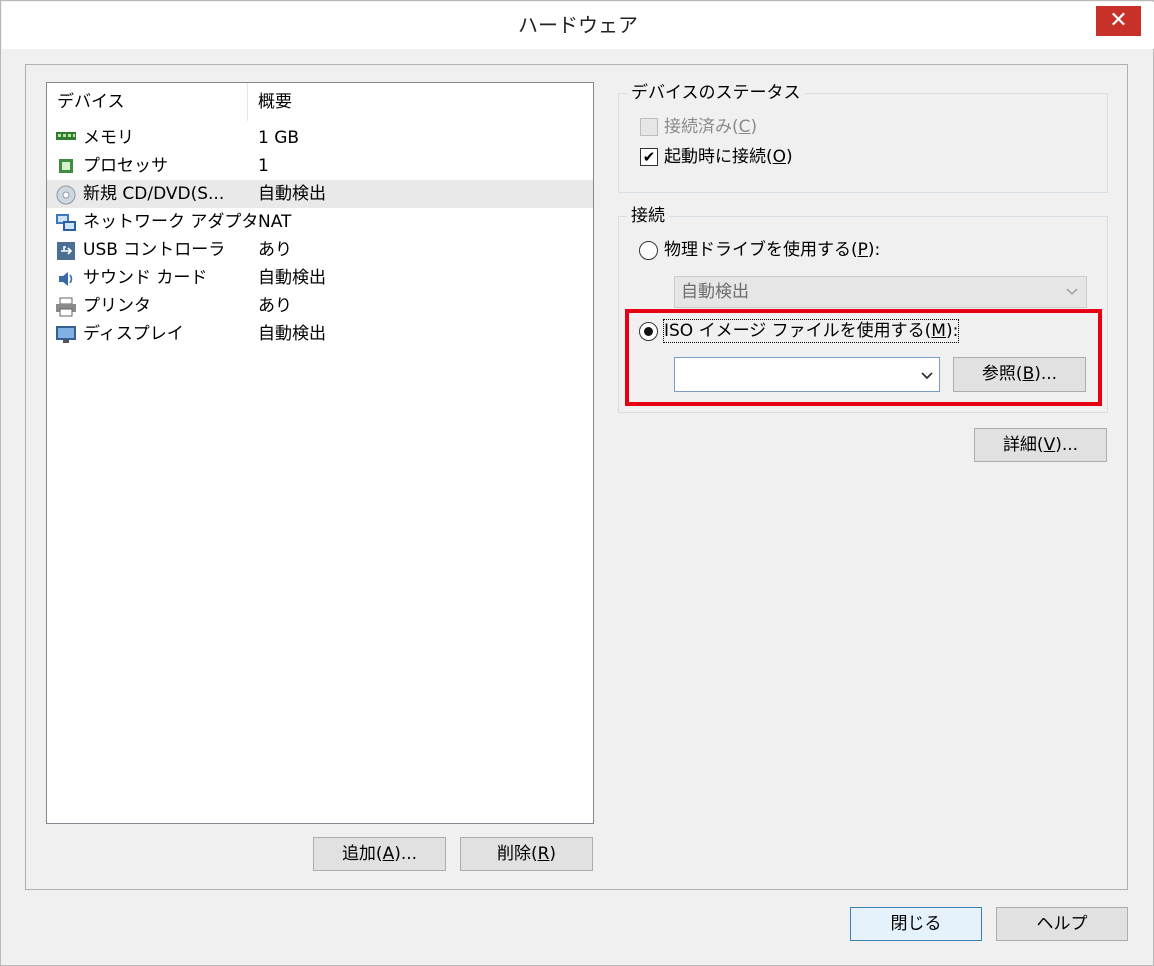 The height and width of the screenshot is (966, 1154). What do you see at coordinates (863, 357) in the screenshot?
I see `highlight-annotation` at bounding box center [863, 357].